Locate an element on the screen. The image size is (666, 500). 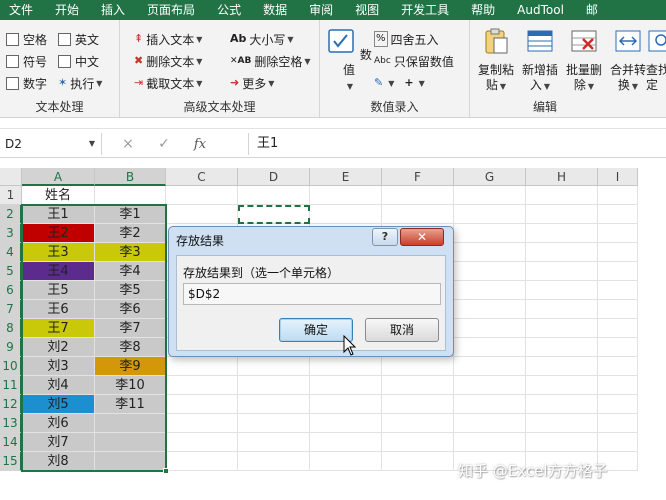
cell-h7 is located at coordinates (562, 309).